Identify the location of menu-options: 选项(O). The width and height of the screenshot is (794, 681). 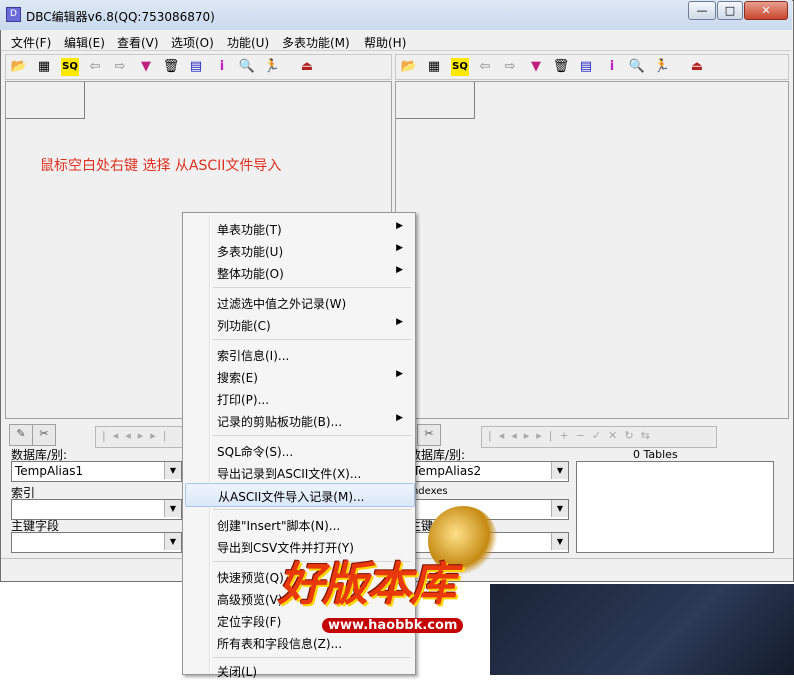
(192, 42).